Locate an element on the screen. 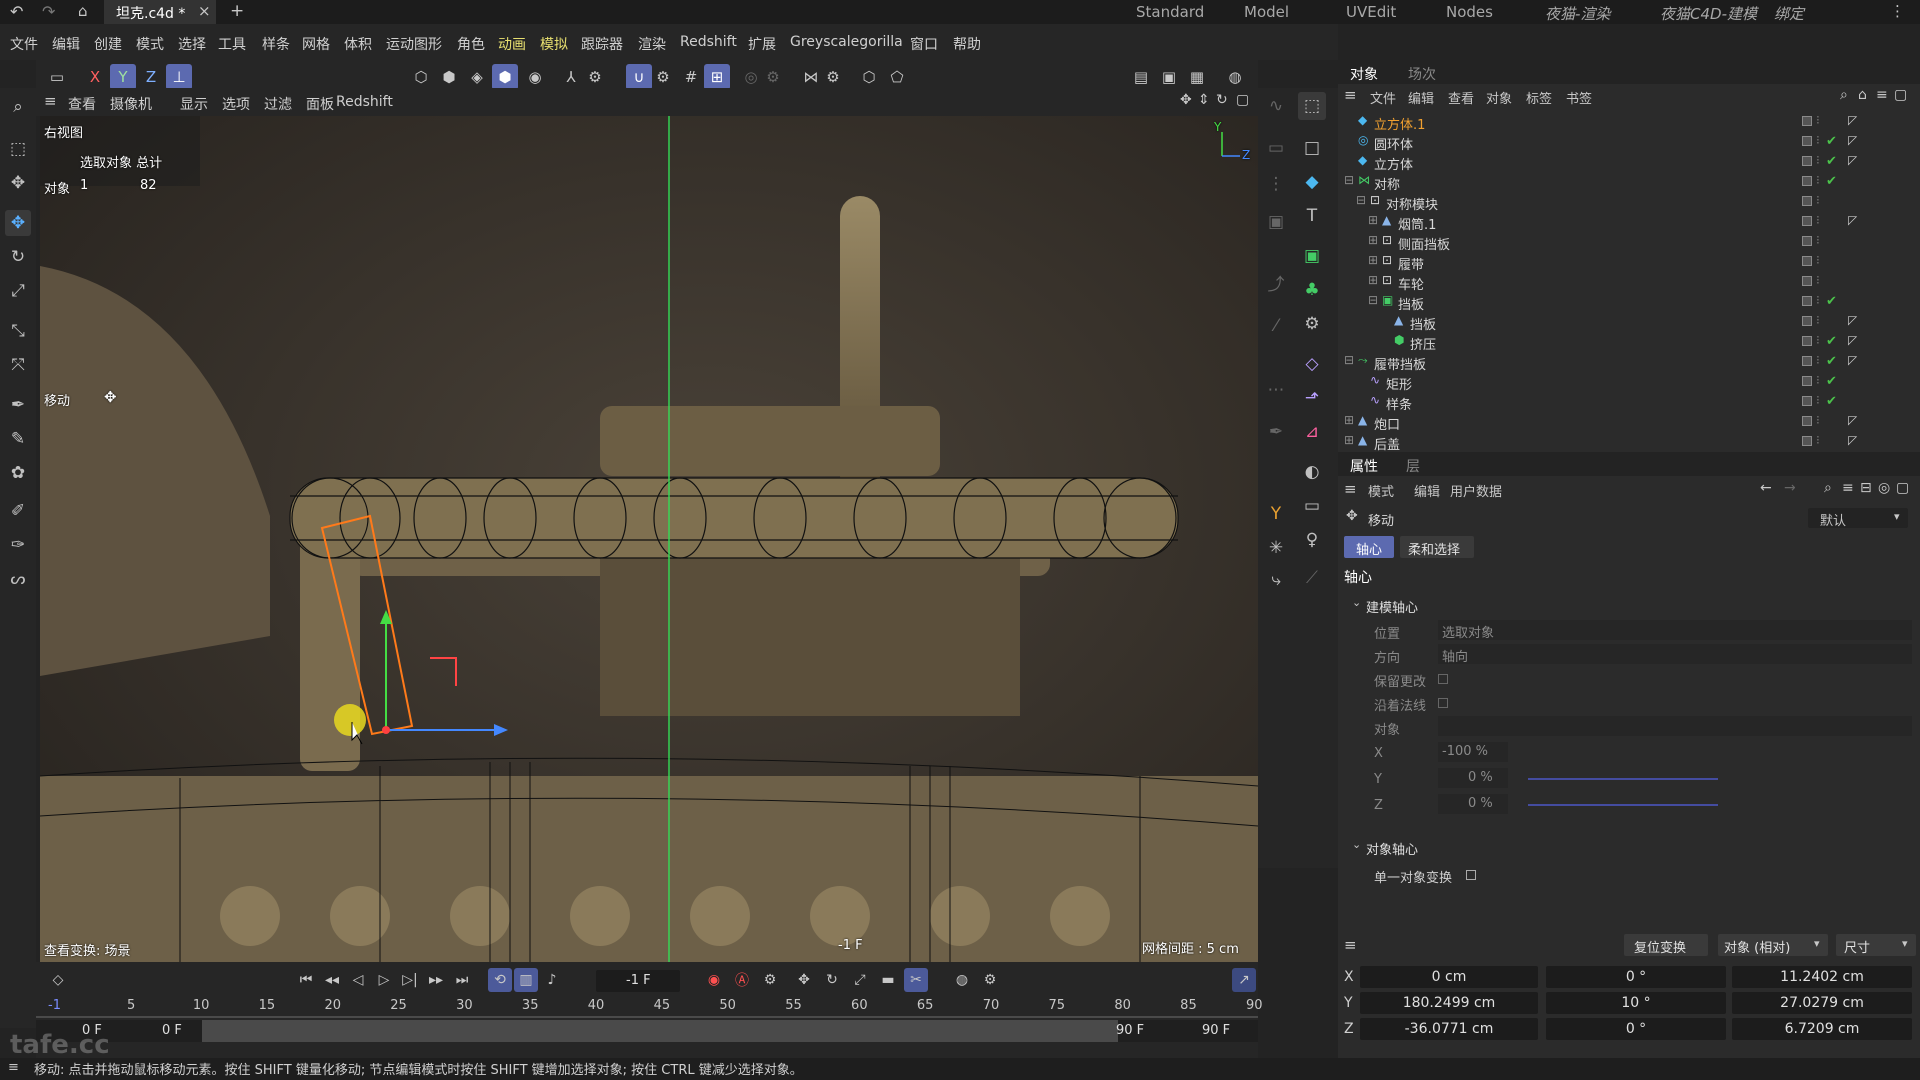  menu-item-9: 运动图形 is located at coordinates (414, 44).